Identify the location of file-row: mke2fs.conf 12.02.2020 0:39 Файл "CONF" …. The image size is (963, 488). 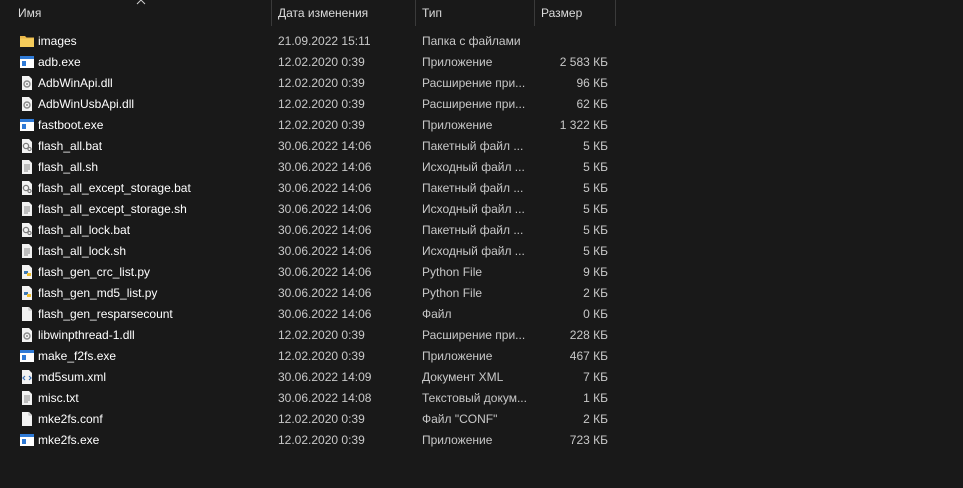
(310, 419).